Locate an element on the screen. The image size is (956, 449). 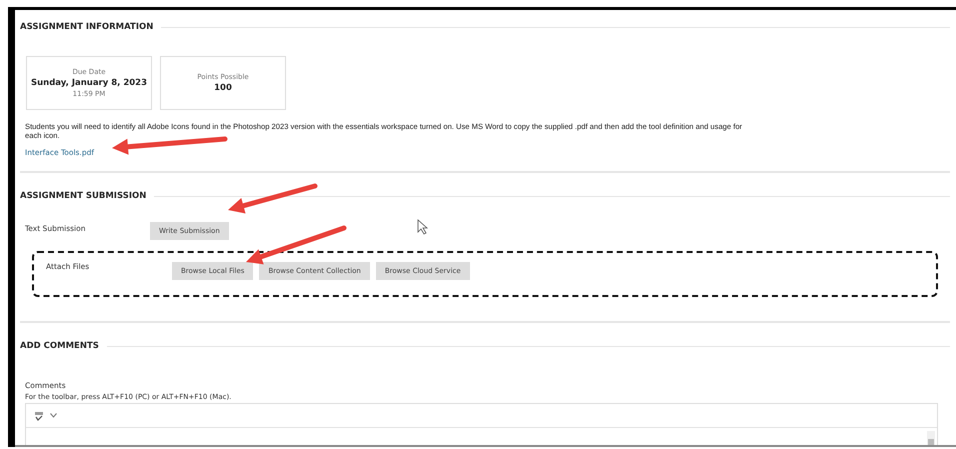
spellcheck-icon is located at coordinates (39, 415).